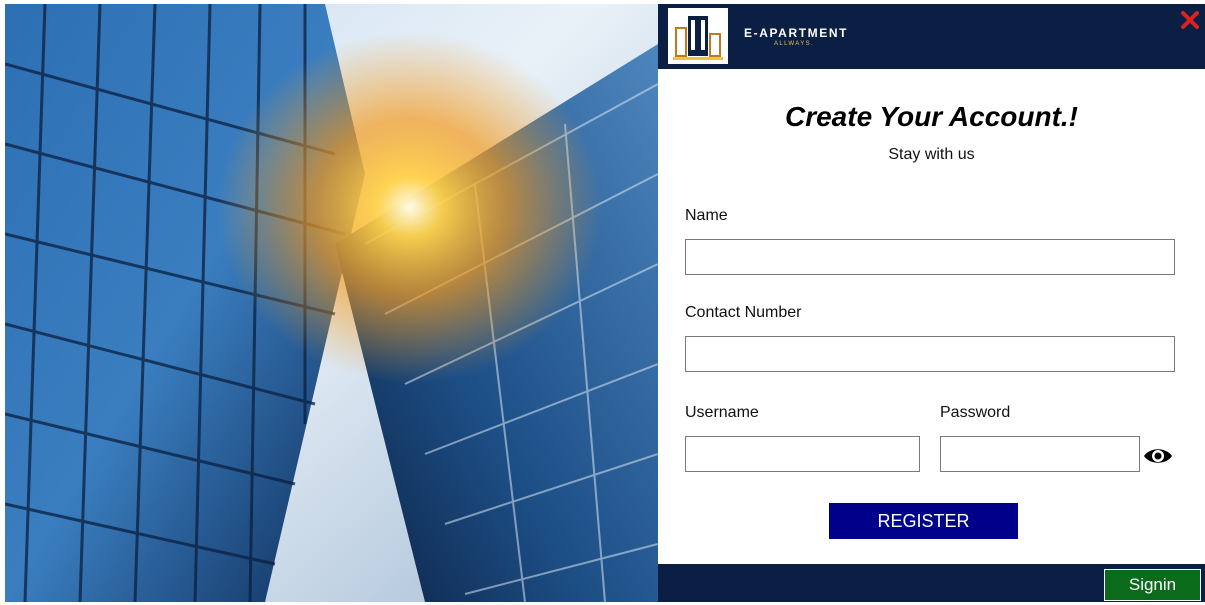 Image resolution: width=1205 pixels, height=605 pixels. Describe the element at coordinates (796, 33) in the screenshot. I see `brand-name: E-APARTMENT` at that location.